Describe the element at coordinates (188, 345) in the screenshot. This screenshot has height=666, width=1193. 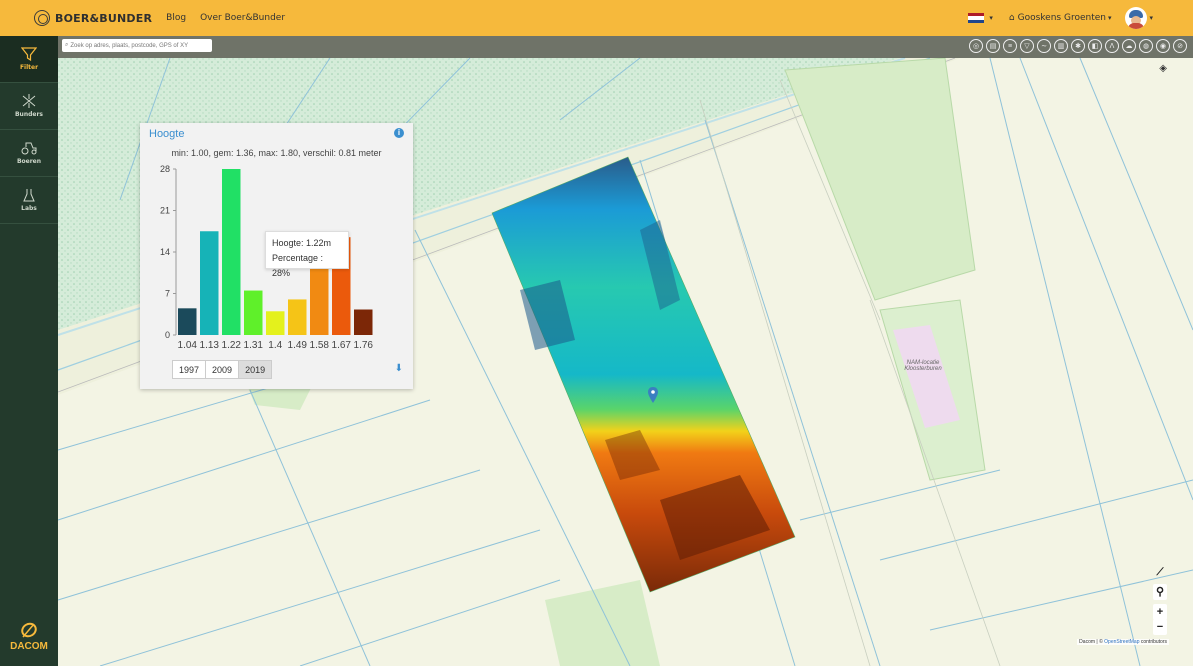
I see `x-tick-label: 1.04` at that location.